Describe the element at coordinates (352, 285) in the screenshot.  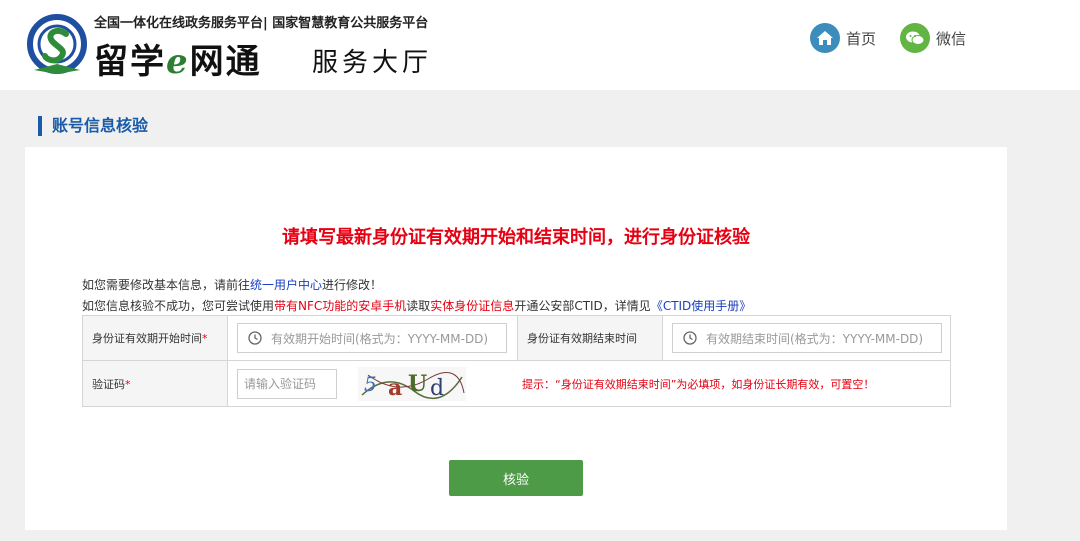
I see `notice1-post: 进行修改！` at that location.